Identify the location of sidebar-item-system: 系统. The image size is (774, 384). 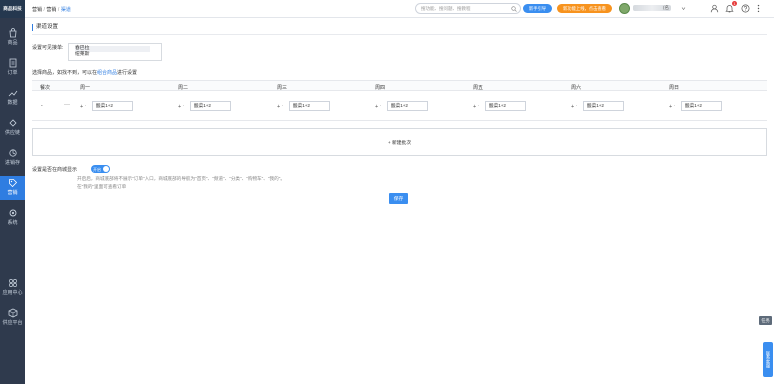
(12, 219).